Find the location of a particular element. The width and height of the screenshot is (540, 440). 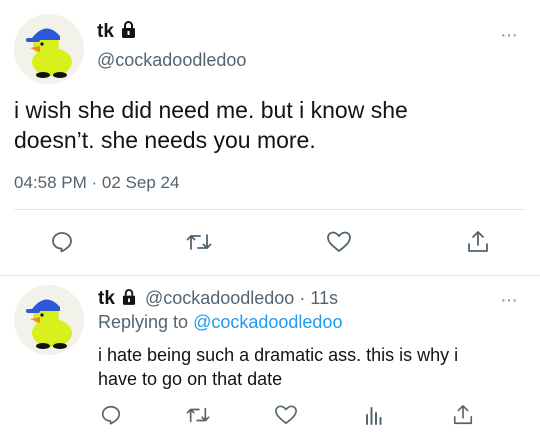

share-button is located at coordinates (478, 242).